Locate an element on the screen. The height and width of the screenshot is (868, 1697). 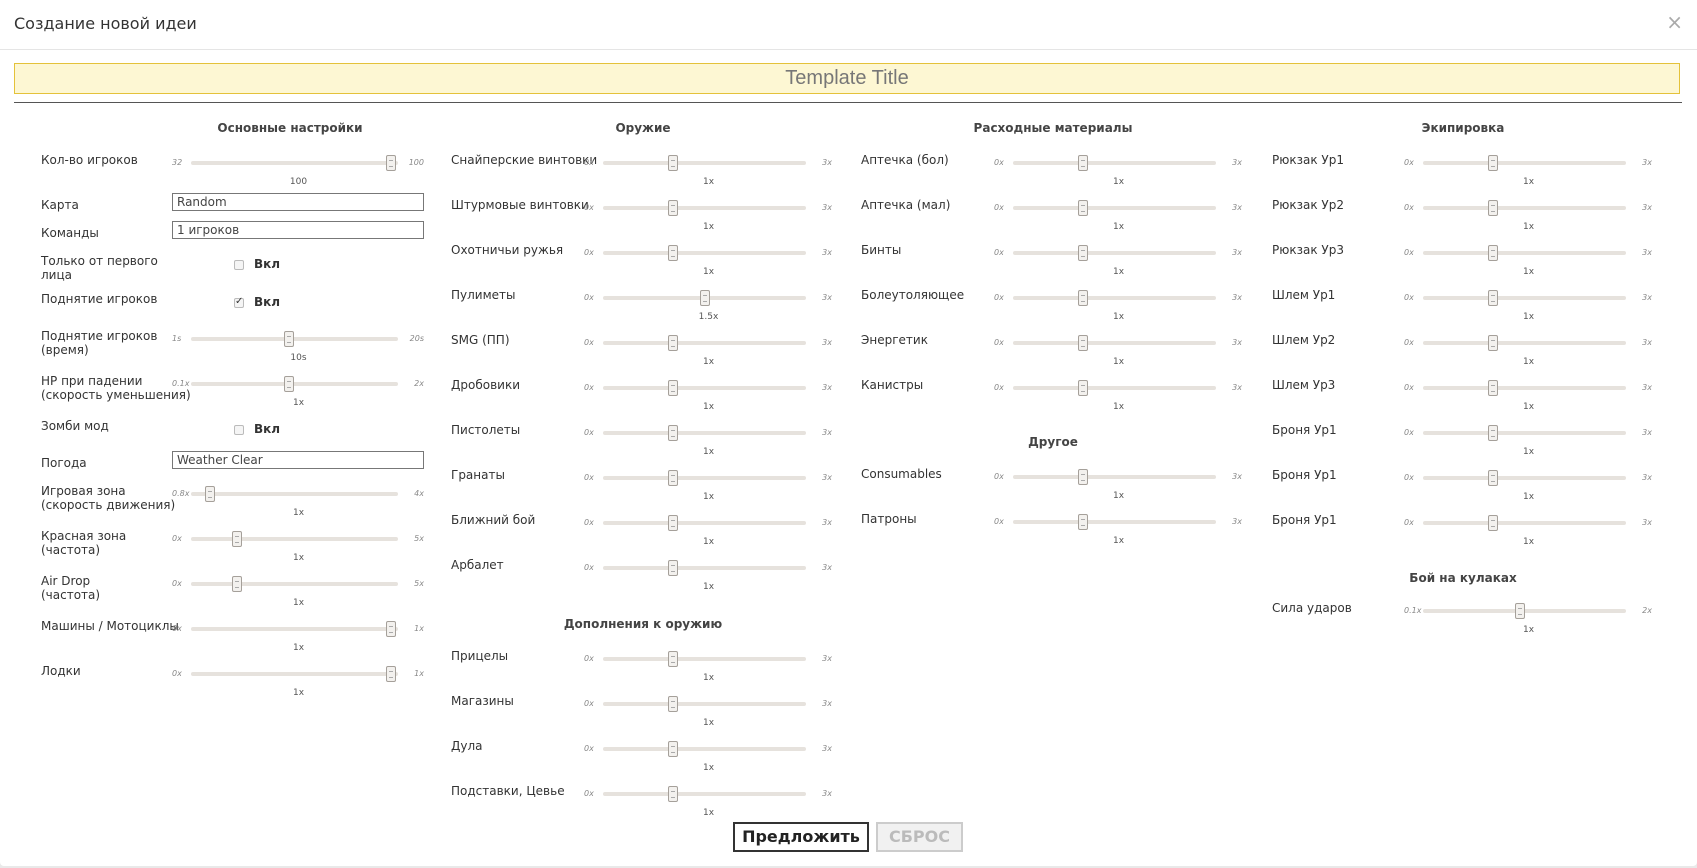
setting-slider: 32 100 100 is located at coordinates (298, 171).